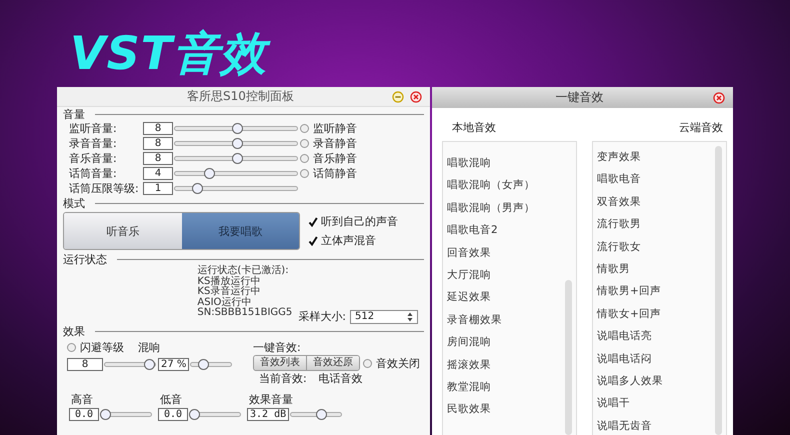 The height and width of the screenshot is (435, 790). I want to click on sample-size-label: 采样大小:, so click(322, 316).